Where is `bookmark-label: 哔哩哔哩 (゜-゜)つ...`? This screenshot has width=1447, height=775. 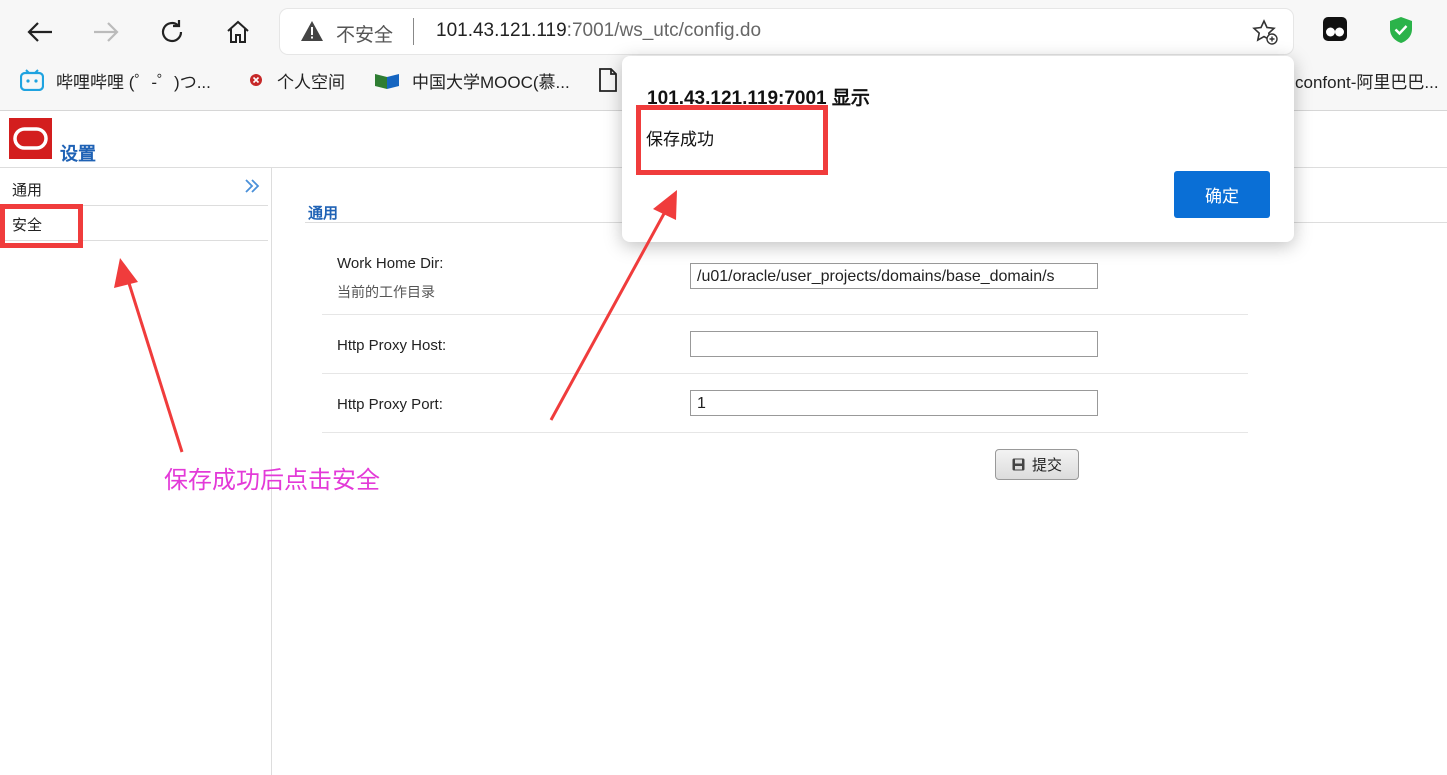 bookmark-label: 哔哩哔哩 (゜-゜)つ... is located at coordinates (133, 82).